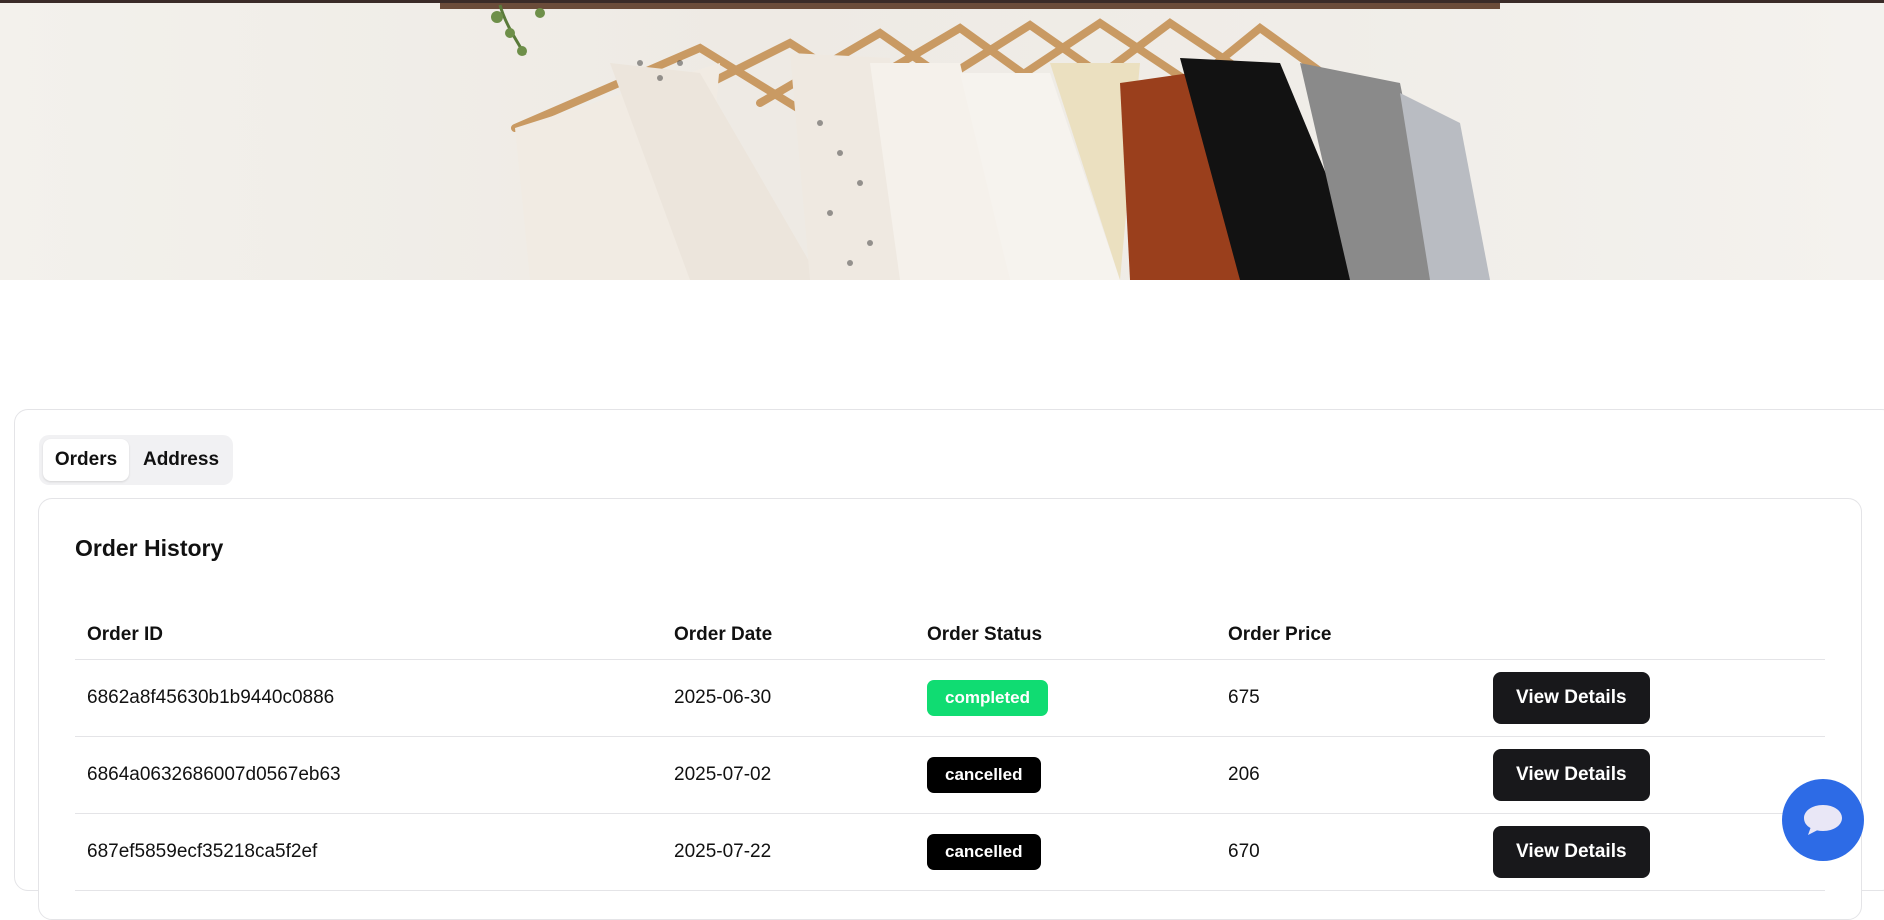  What do you see at coordinates (788, 775) in the screenshot?
I see `order-date: 2025-07-02` at bounding box center [788, 775].